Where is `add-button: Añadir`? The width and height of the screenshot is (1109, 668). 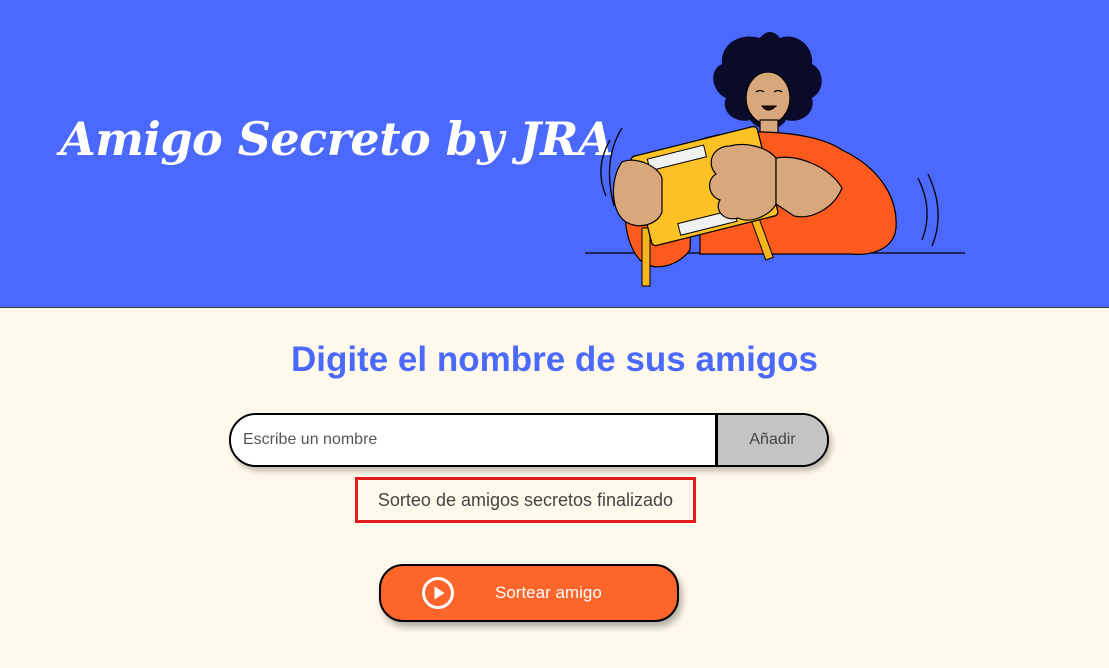 add-button: Añadir is located at coordinates (771, 440).